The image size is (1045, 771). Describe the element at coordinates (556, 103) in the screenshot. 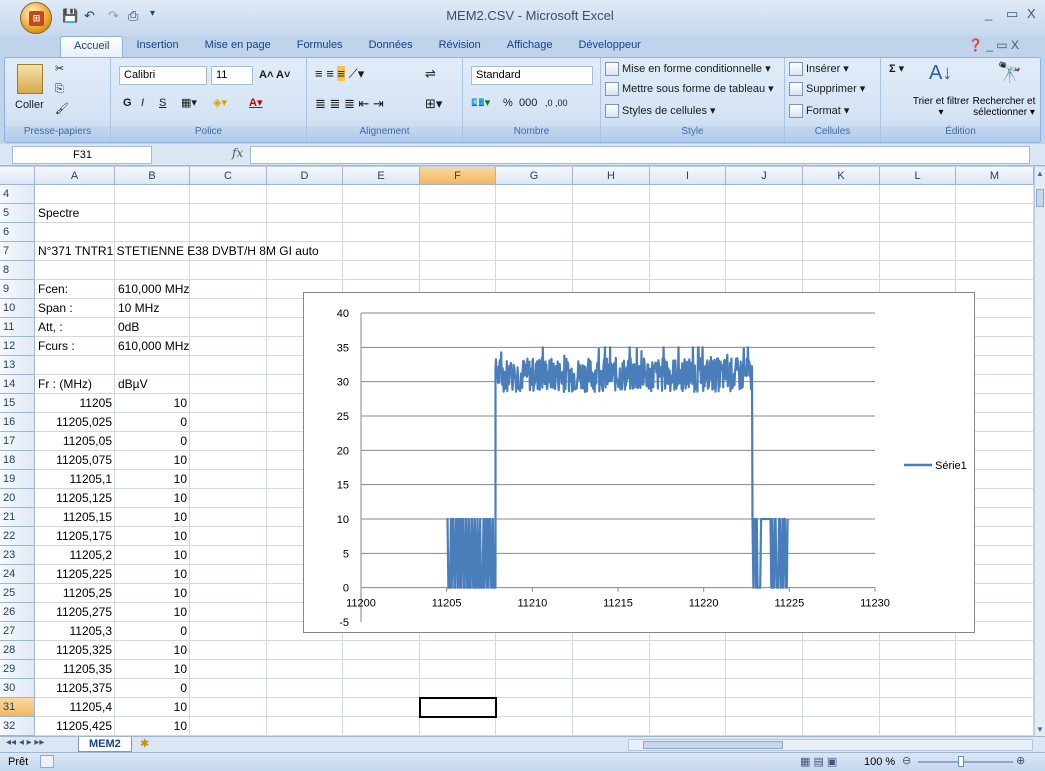

I see `decimal-buttons: ,0 ,00` at that location.